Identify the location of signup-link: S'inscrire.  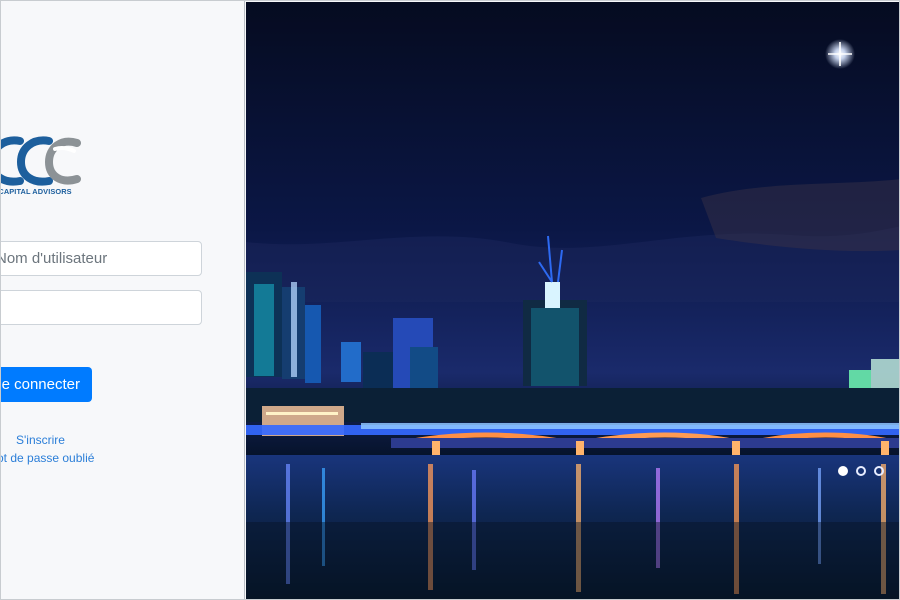
(40, 440).